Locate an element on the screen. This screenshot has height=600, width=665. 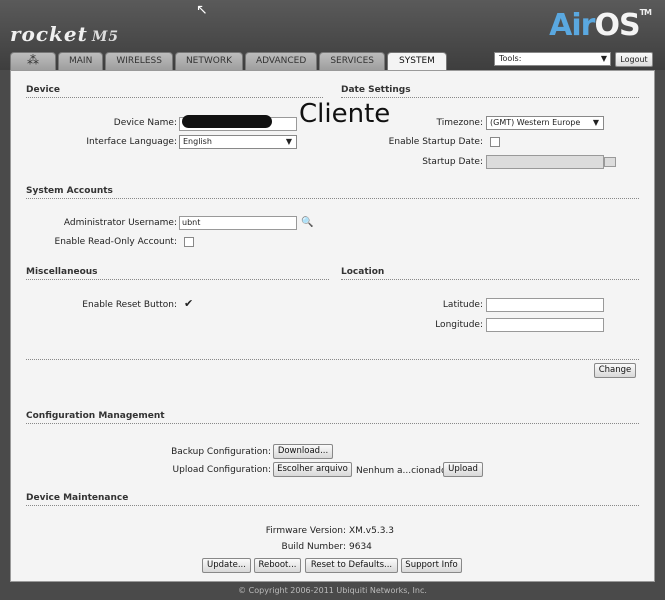
tools-label: Tools: is located at coordinates (510, 58).